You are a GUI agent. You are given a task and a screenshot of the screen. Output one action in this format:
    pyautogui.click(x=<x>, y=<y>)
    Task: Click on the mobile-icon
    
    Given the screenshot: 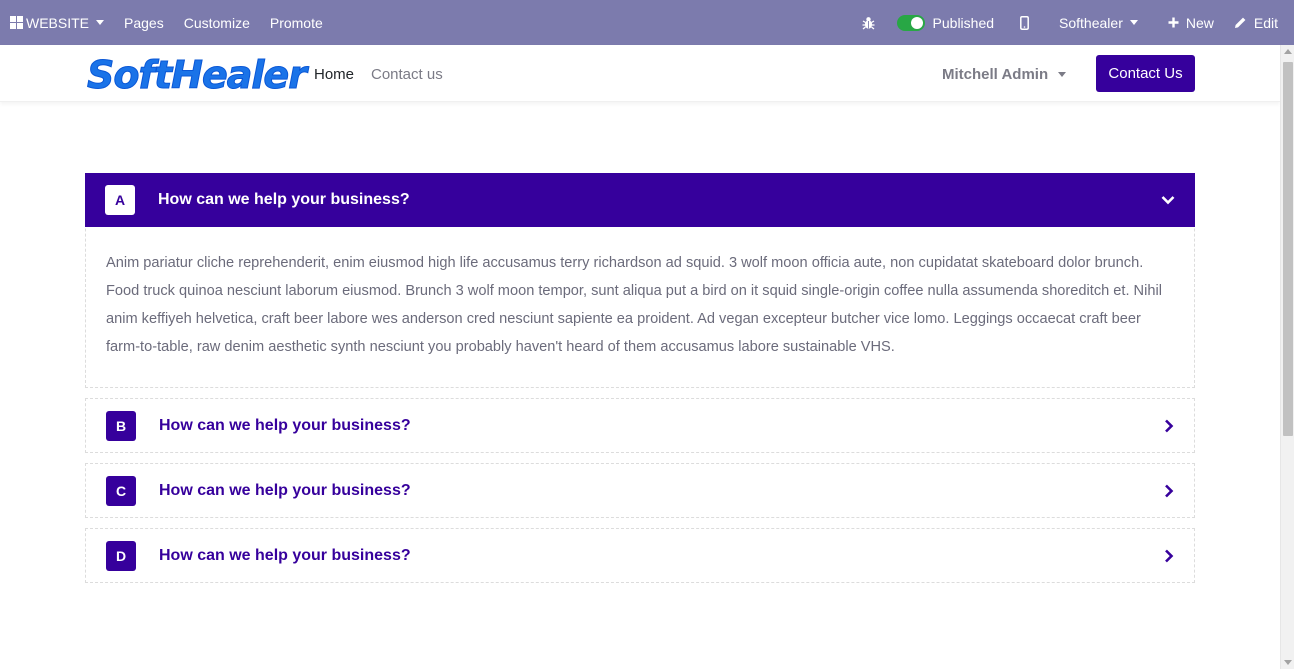 What is the action you would take?
    pyautogui.click(x=1024, y=22)
    